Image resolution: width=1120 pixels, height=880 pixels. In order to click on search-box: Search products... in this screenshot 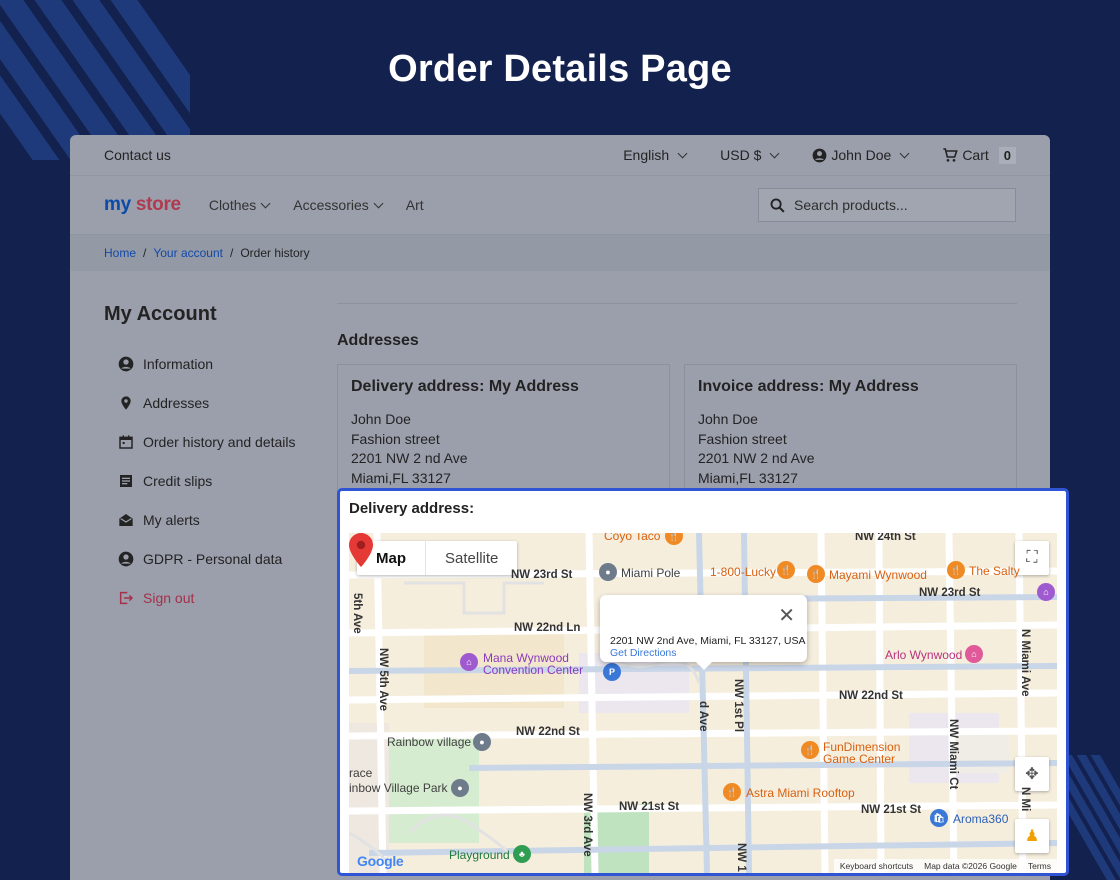, I will do `click(887, 205)`.